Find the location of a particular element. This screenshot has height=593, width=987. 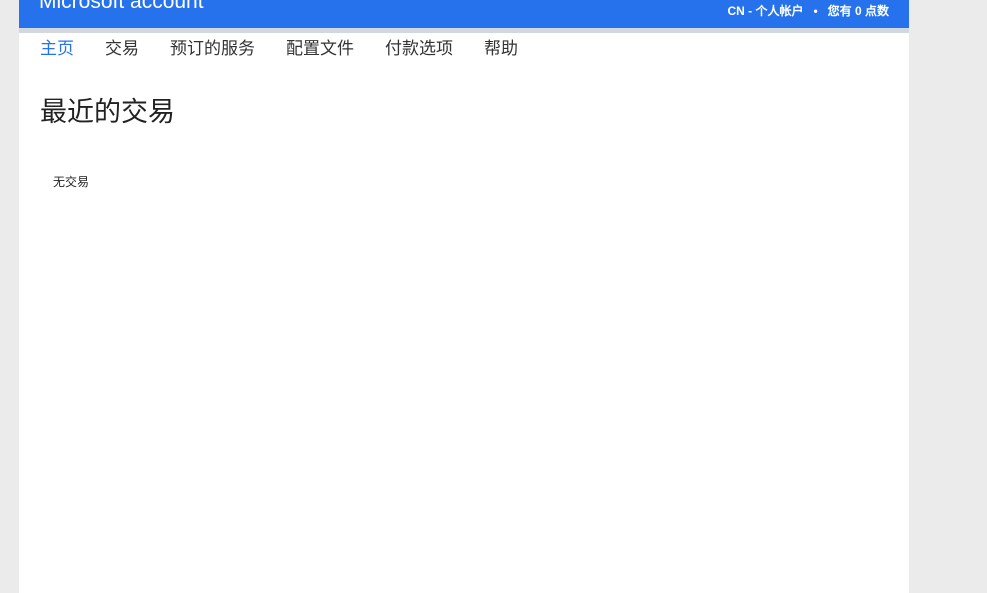

page-title: 最近的交易 is located at coordinates (107, 112).